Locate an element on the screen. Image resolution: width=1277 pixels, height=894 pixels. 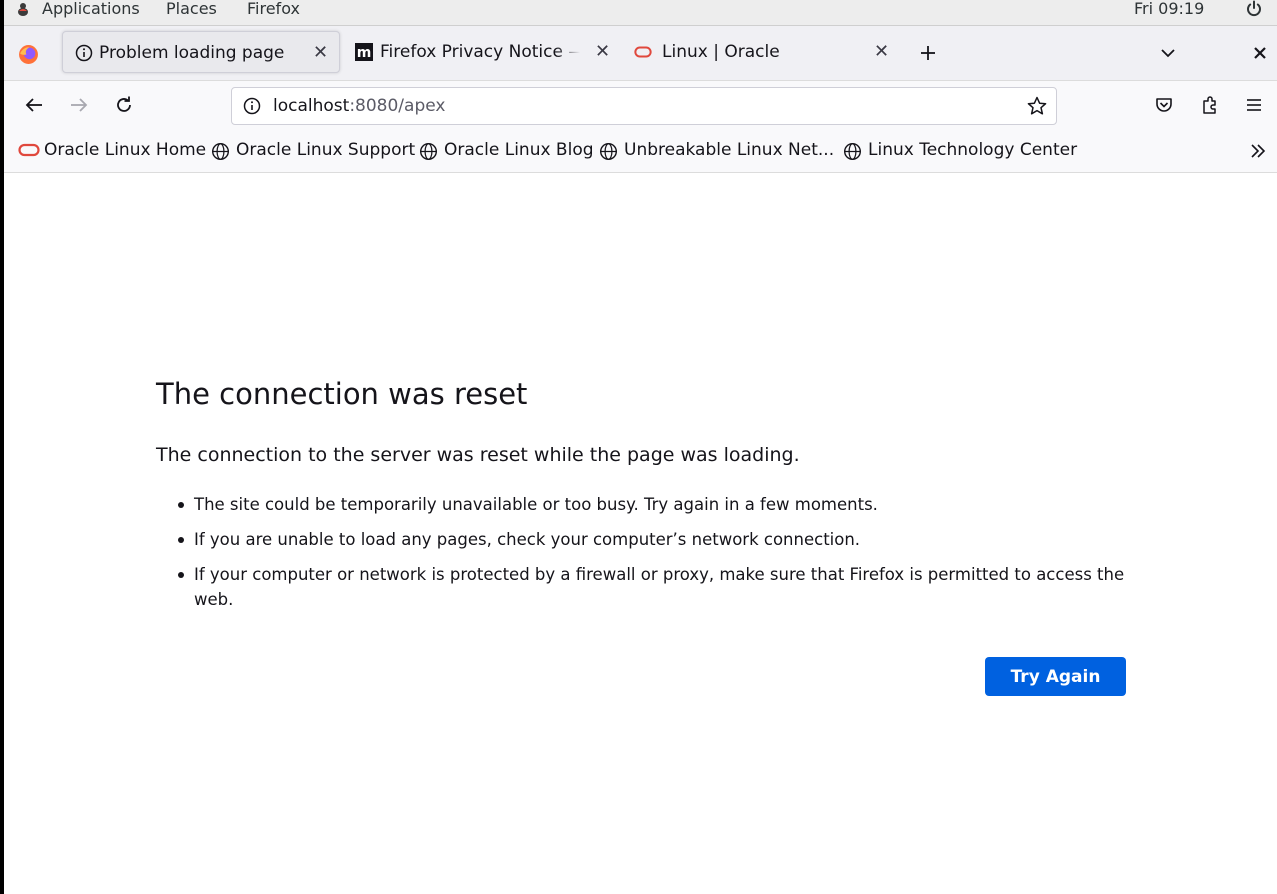
chevron-down-icon is located at coordinates (1168, 53).